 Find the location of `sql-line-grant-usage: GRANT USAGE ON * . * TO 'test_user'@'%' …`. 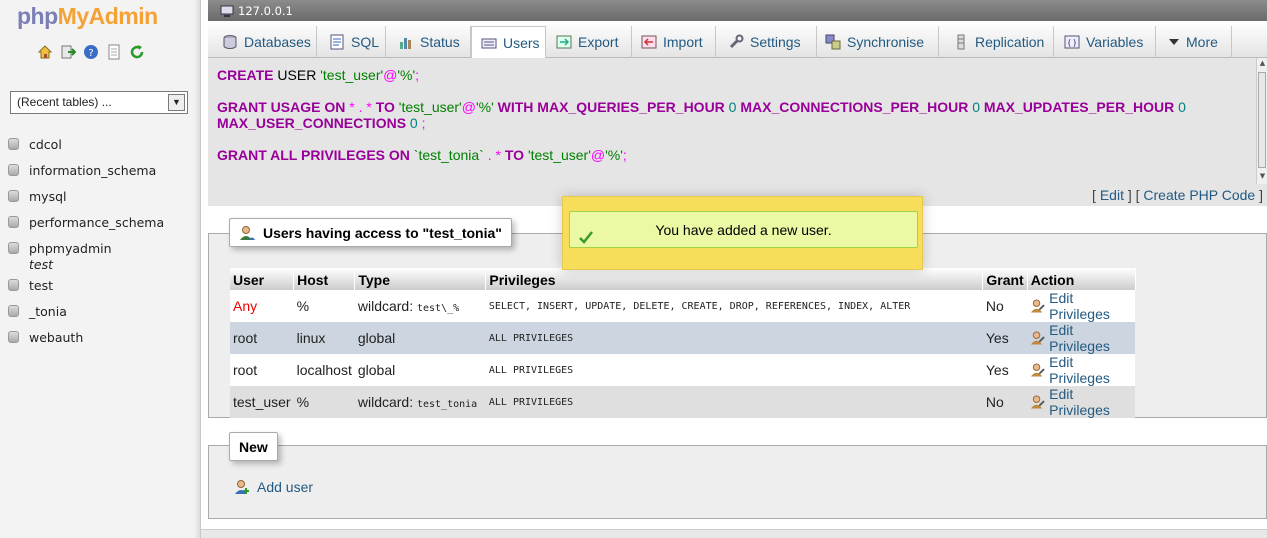

sql-line-grant-usage: GRANT USAGE ON * . * TO 'test_user'@'%' … is located at coordinates (732, 115).